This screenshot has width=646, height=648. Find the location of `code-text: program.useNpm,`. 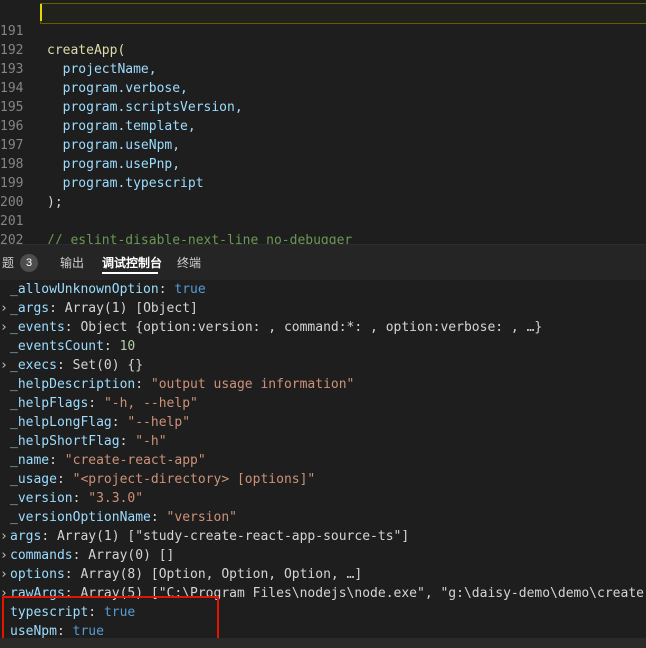

code-text: program.useNpm, is located at coordinates (114, 145).